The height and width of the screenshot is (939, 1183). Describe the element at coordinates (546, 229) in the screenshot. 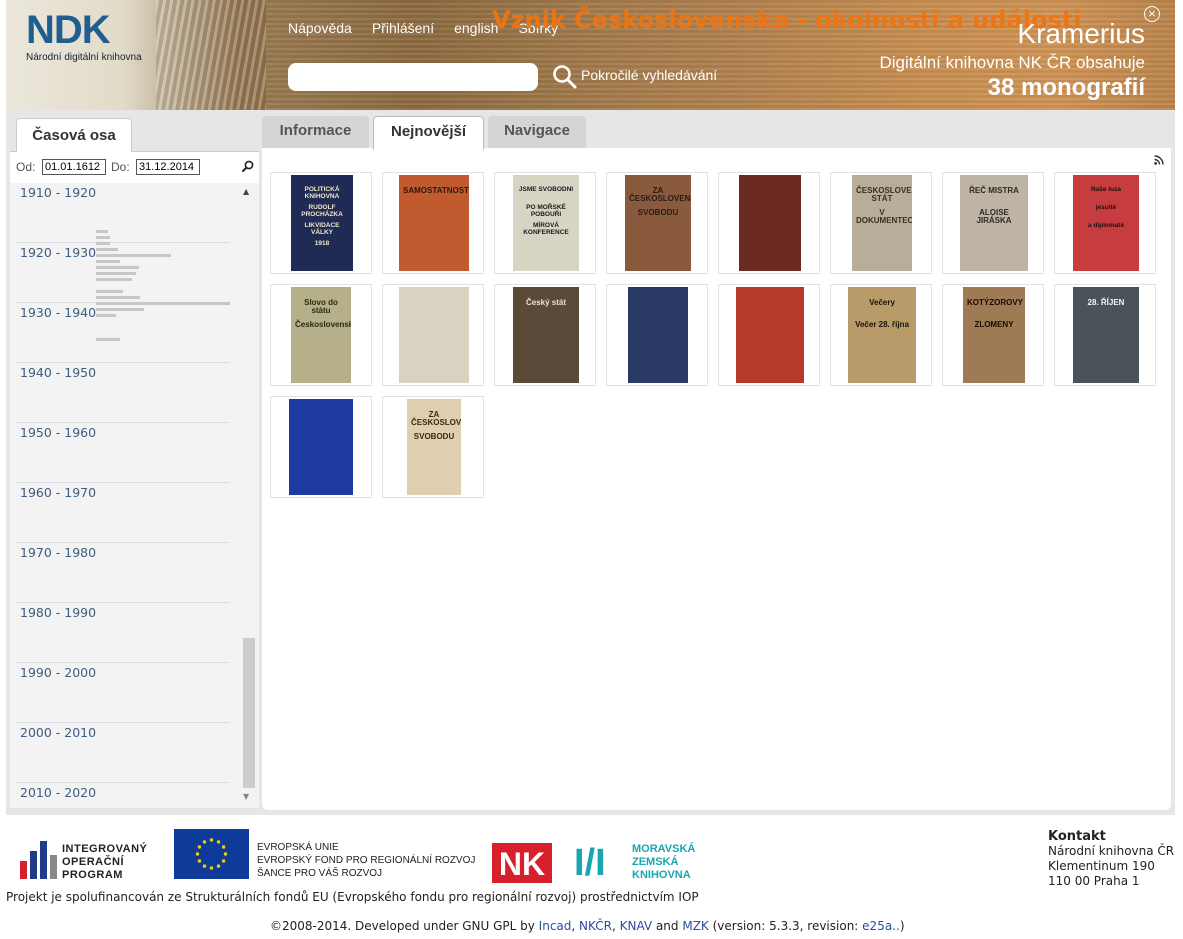

I see `cover-title-text: MÍROVÁ KONFERENCE` at that location.